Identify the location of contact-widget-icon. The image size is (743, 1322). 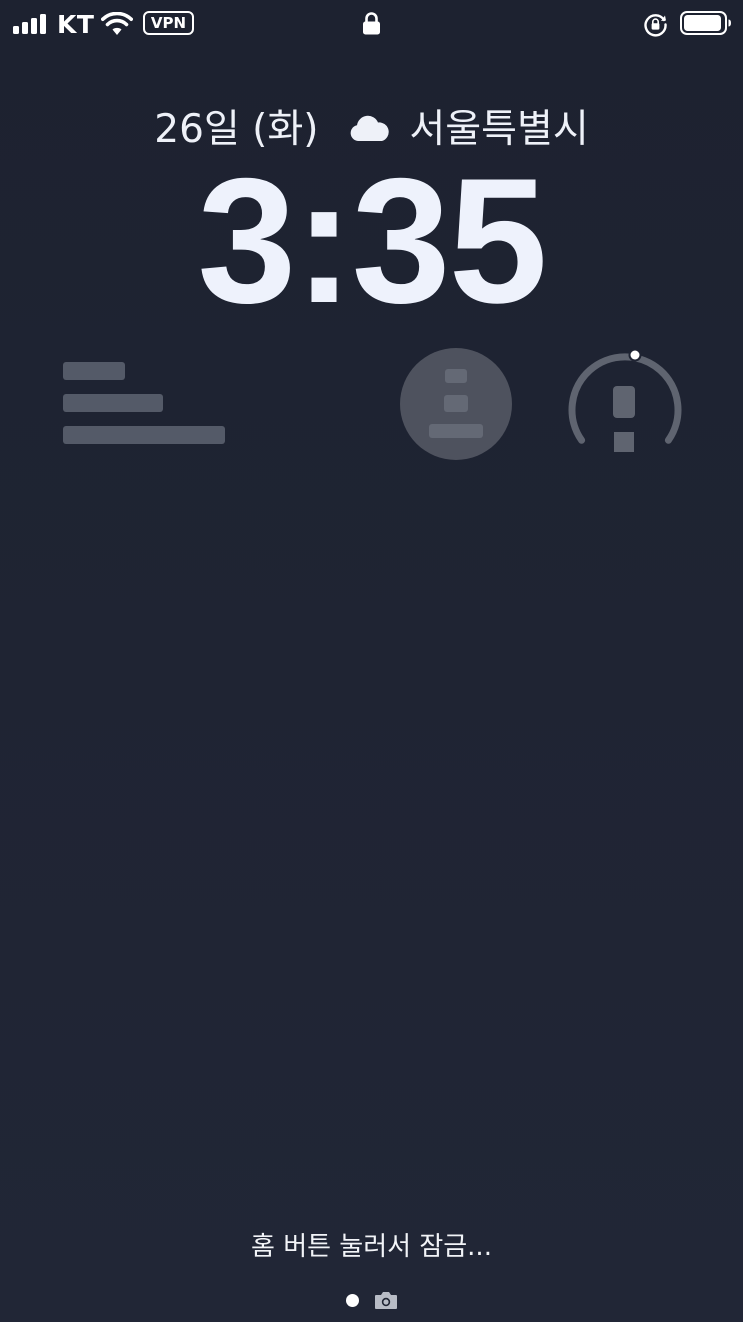
(456, 376).